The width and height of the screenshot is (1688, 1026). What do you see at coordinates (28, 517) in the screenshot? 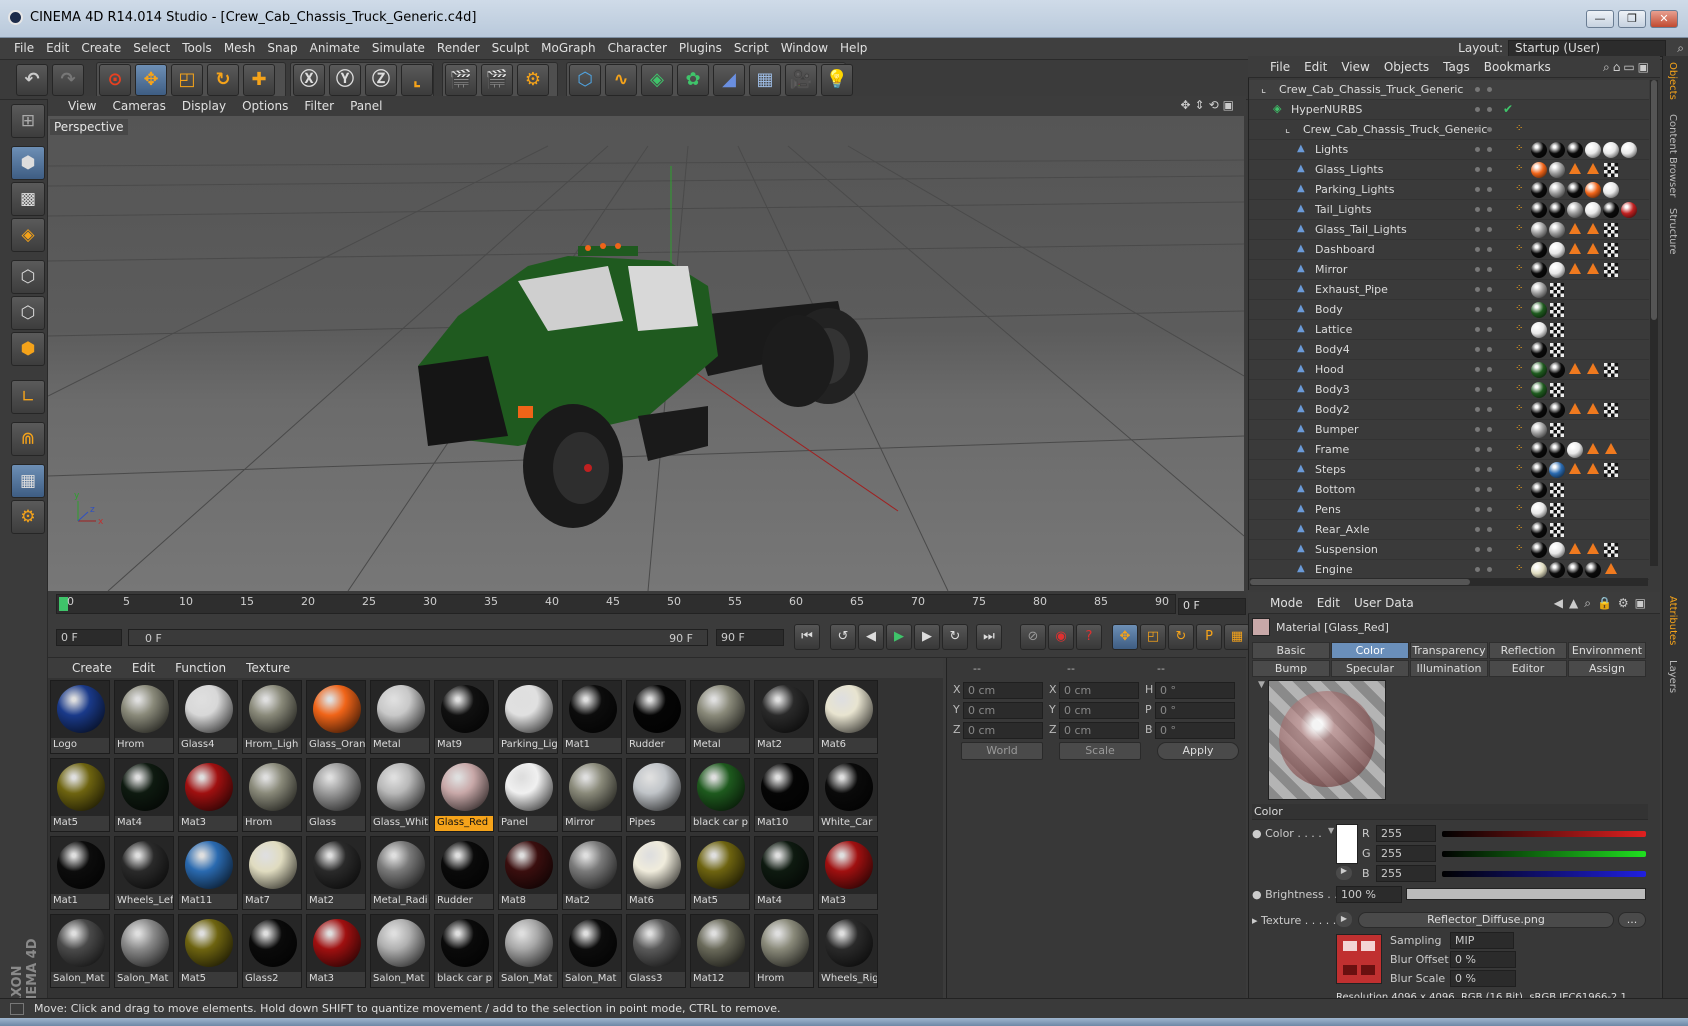
I see `locked-workplane-icon: ⚙` at bounding box center [28, 517].